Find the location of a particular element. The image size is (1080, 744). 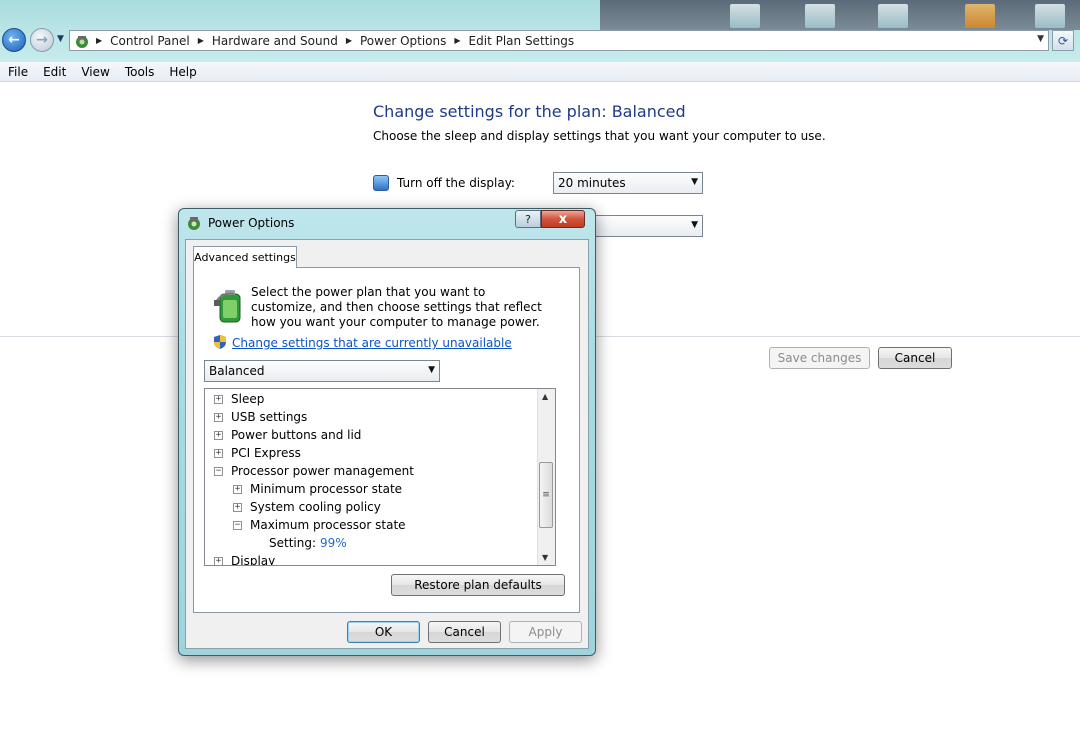

tree-item-sleep: + Sleep is located at coordinates (239, 399).